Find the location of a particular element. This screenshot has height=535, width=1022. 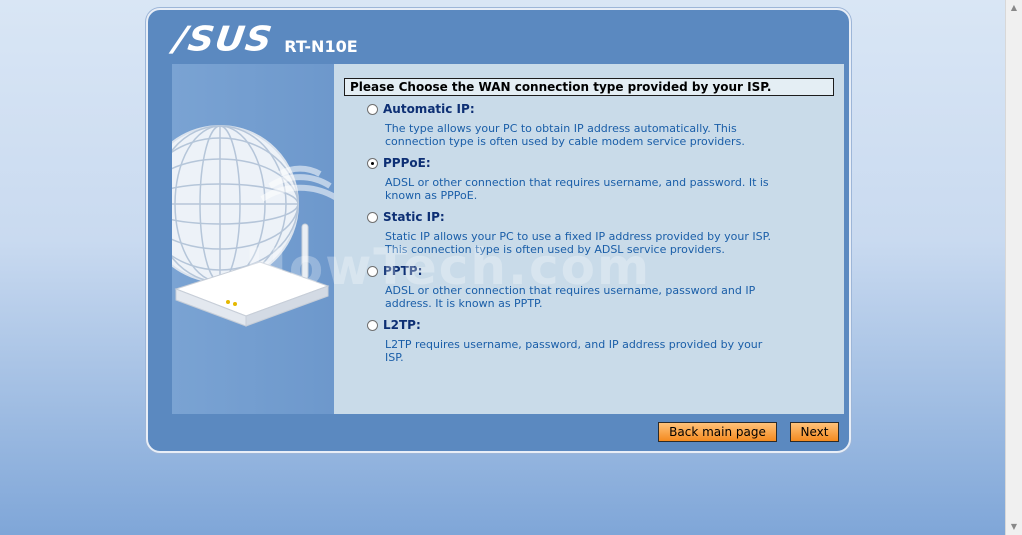

radio-pptp is located at coordinates (372, 271).